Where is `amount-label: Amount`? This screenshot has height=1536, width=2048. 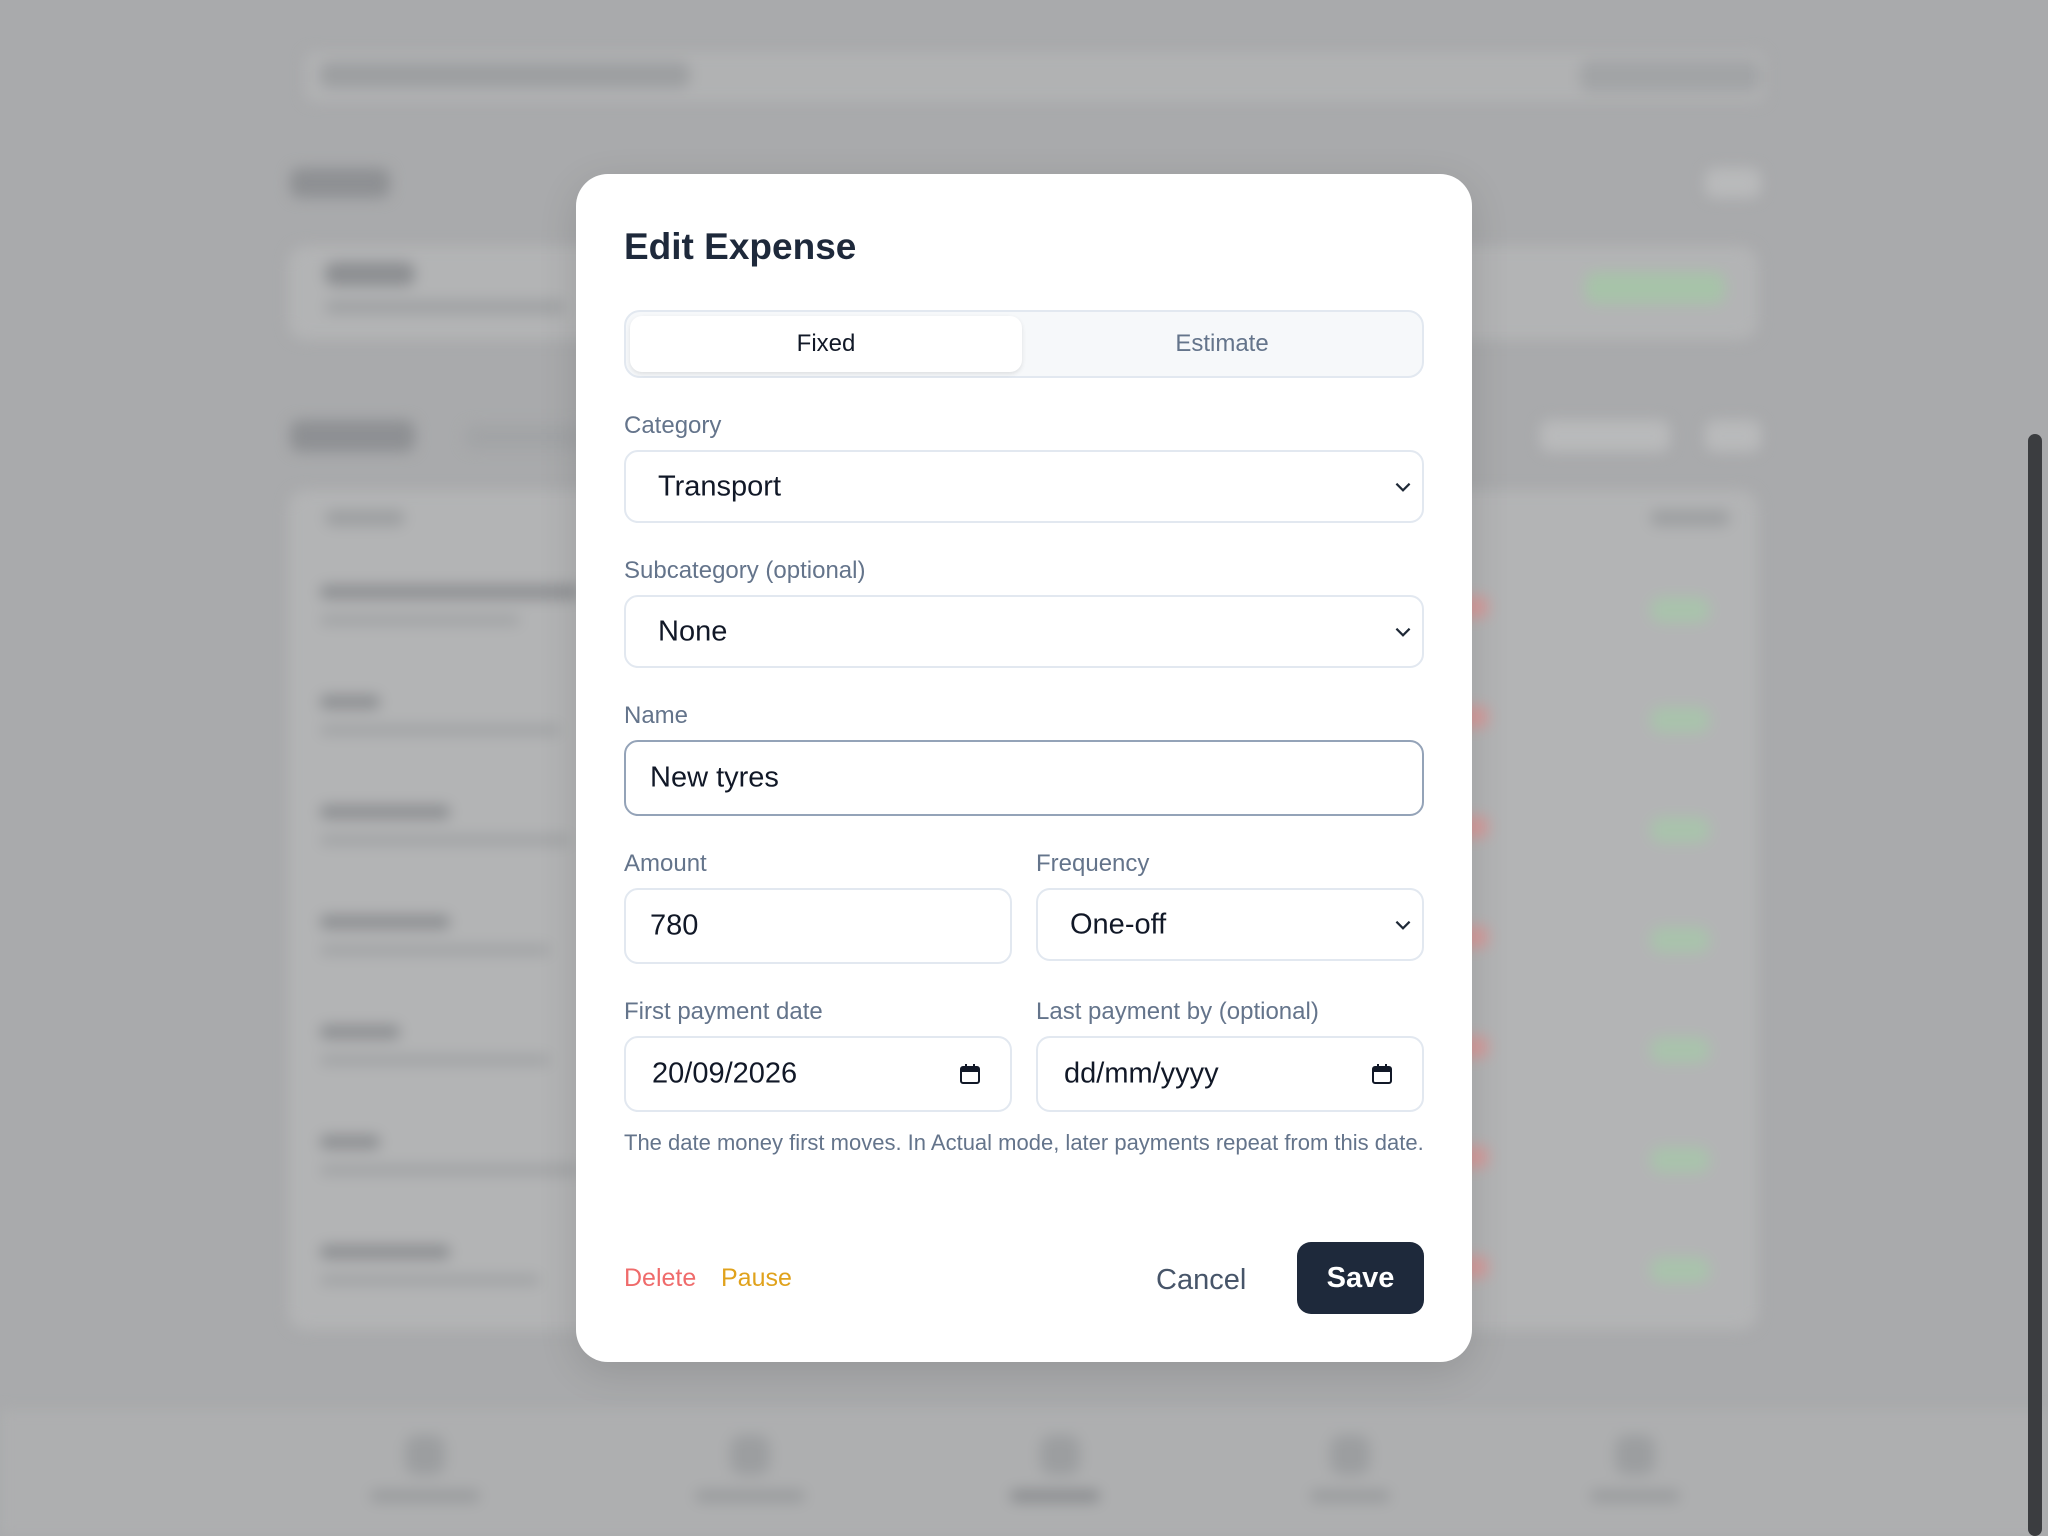
amount-label: Amount is located at coordinates (665, 863).